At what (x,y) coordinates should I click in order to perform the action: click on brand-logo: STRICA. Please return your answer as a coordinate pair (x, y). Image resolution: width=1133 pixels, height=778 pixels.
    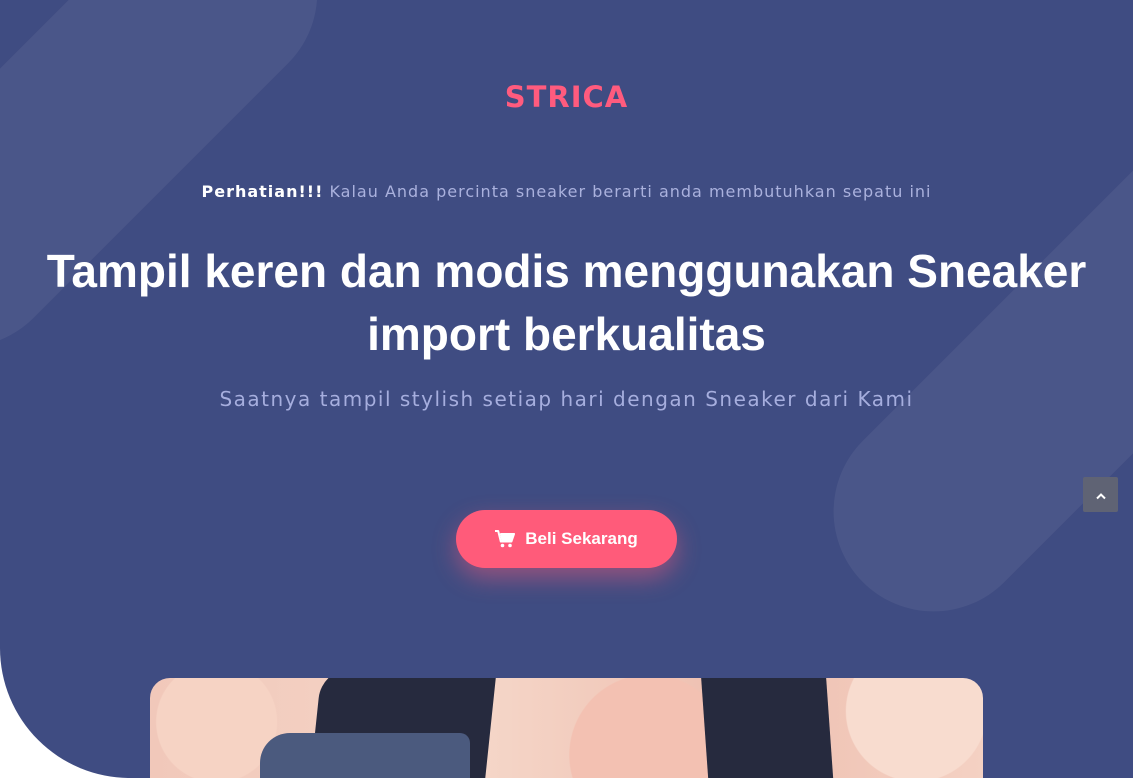
    Looking at the image, I should click on (566, 97).